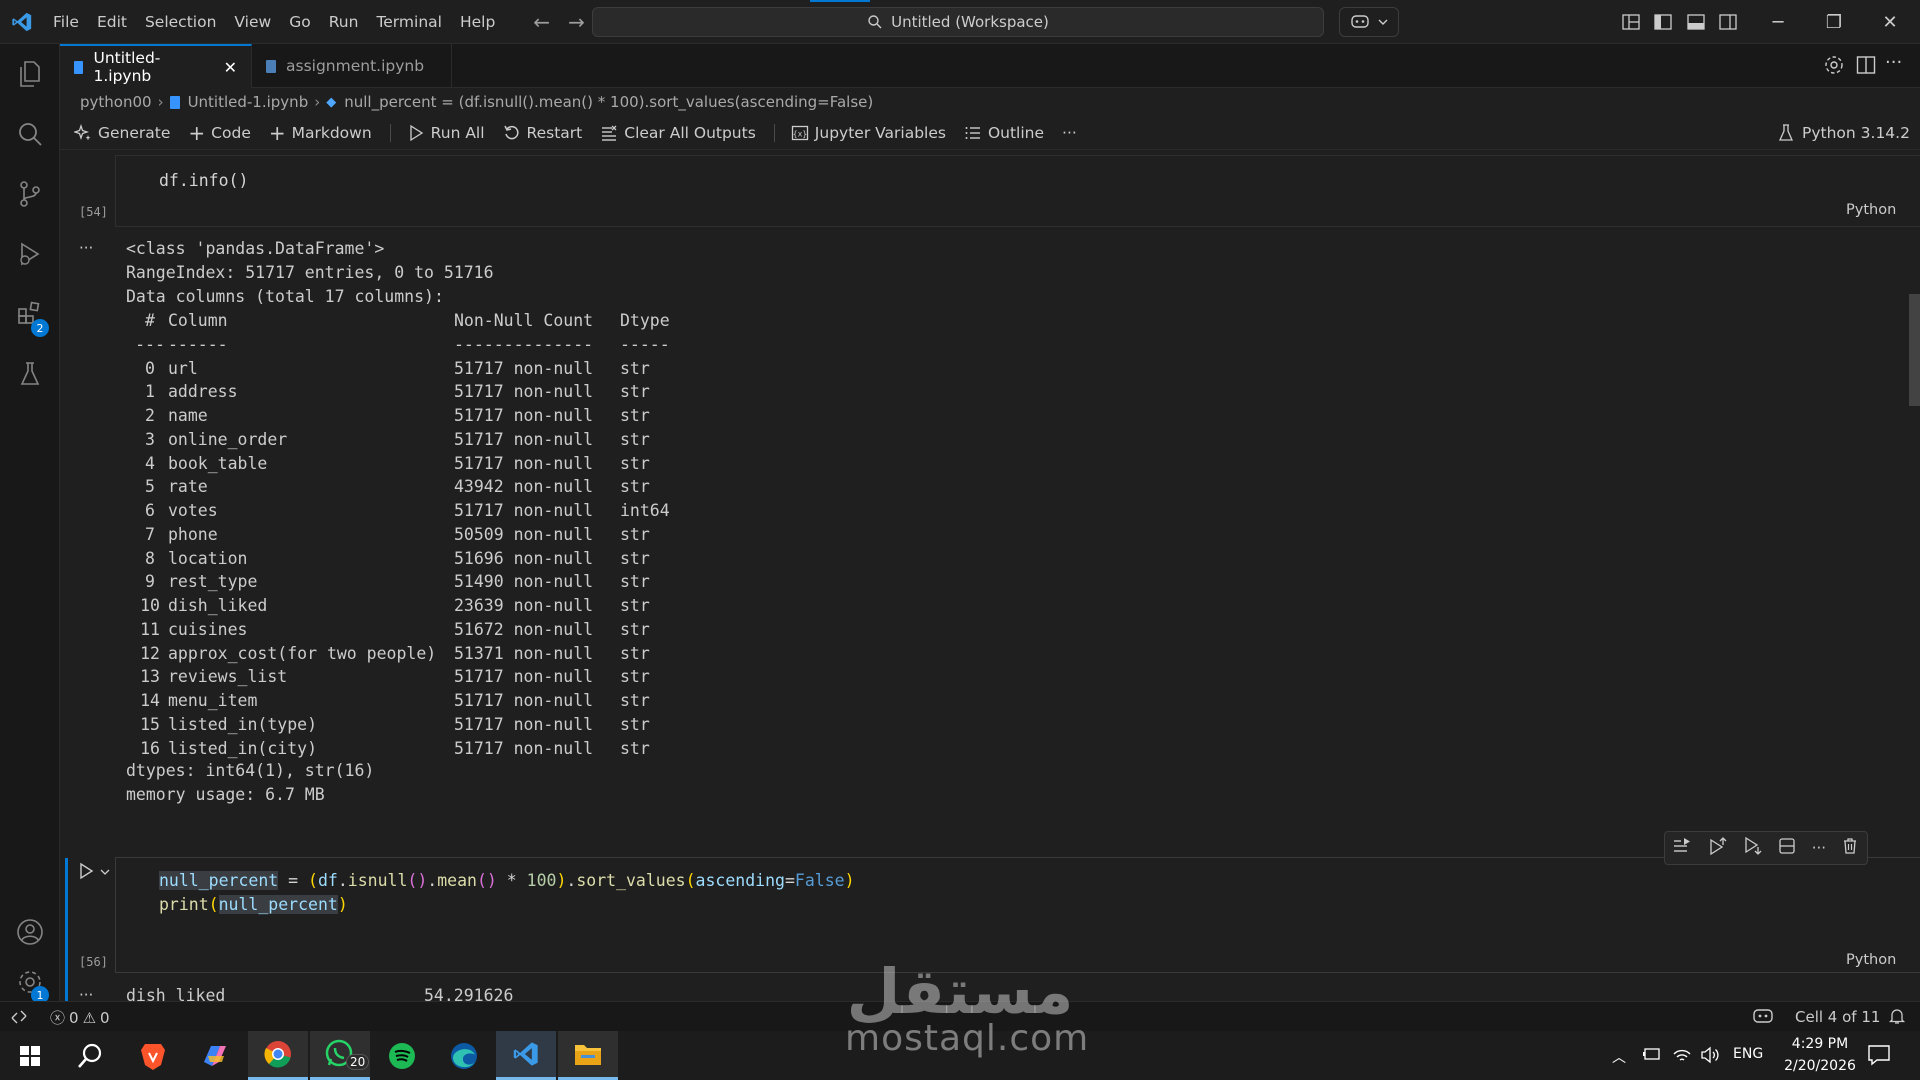 The image size is (1920, 1080). Describe the element at coordinates (1652, 1056) in the screenshot. I see `battery-icon` at that location.